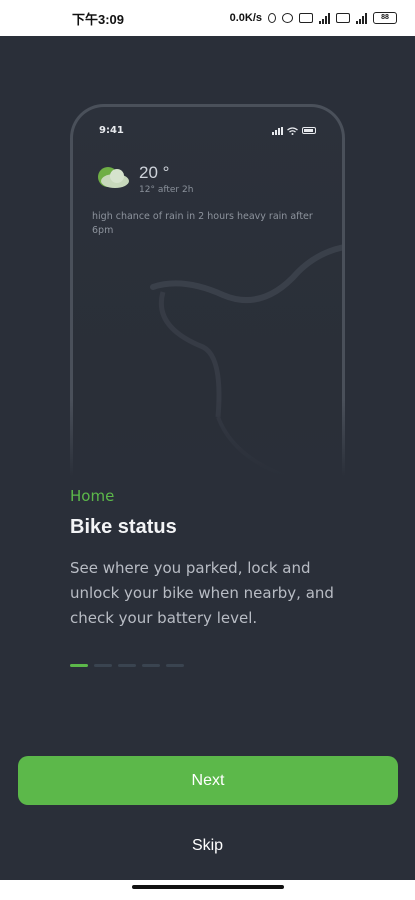 This screenshot has width=415, height=900. I want to click on page-title: Bike status, so click(123, 527).